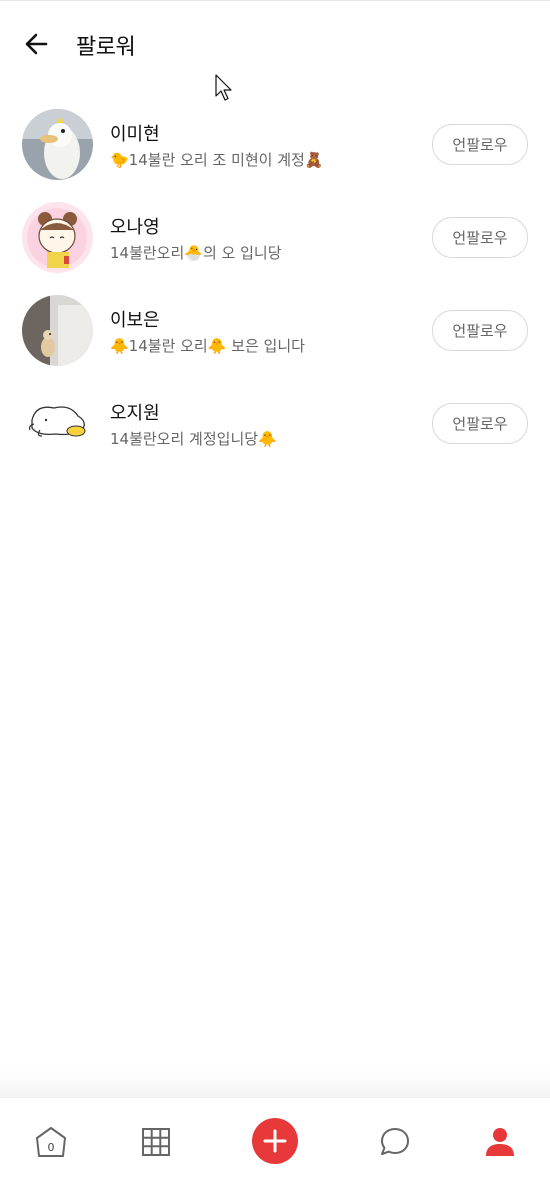 The width and height of the screenshot is (550, 1192). I want to click on upload-button, so click(275, 1141).